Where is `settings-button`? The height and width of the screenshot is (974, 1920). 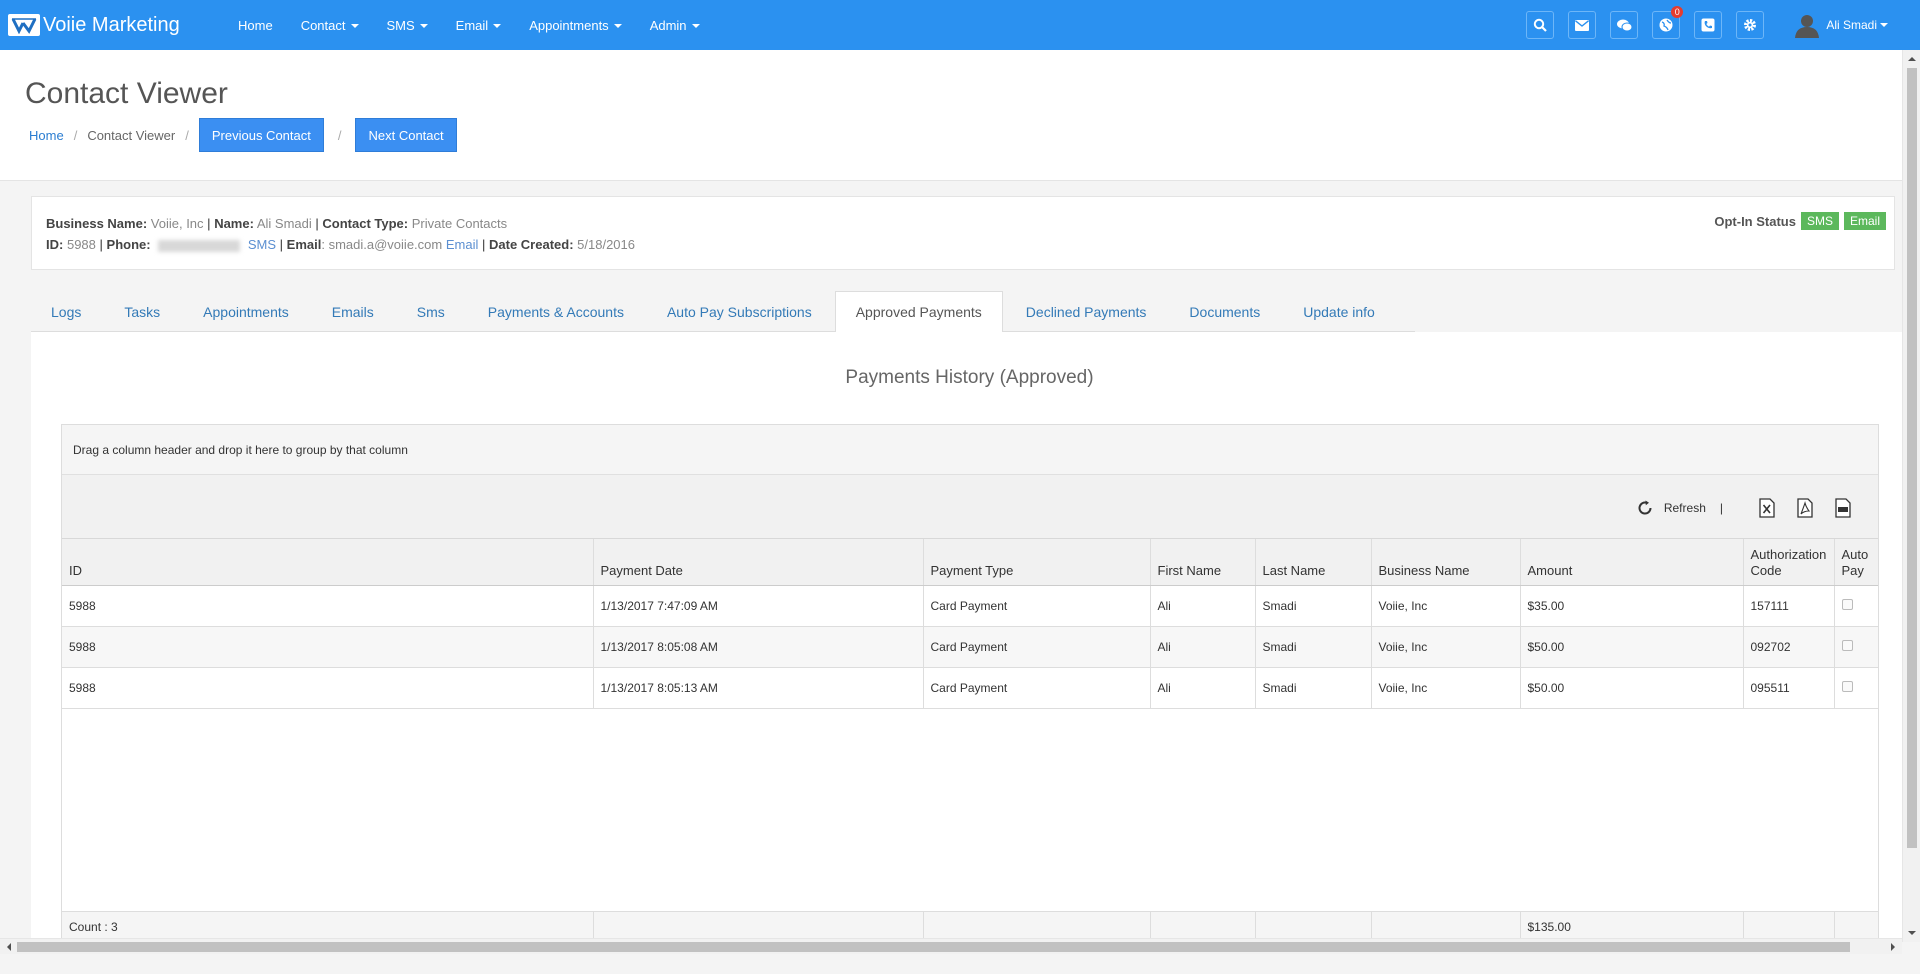
settings-button is located at coordinates (1750, 25).